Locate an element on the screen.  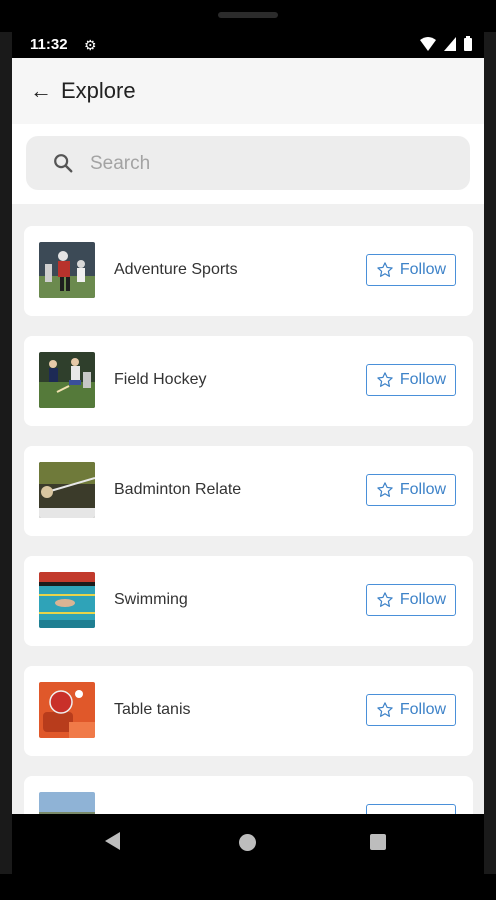
phone-bottom-bezel is located at coordinates (248, 887).